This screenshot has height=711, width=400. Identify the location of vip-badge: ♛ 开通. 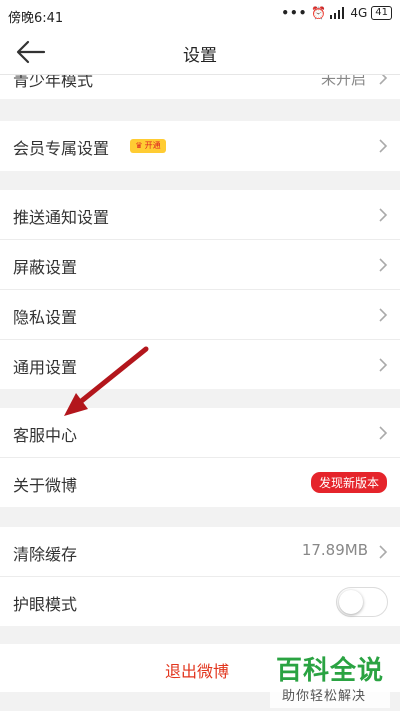
(148, 146).